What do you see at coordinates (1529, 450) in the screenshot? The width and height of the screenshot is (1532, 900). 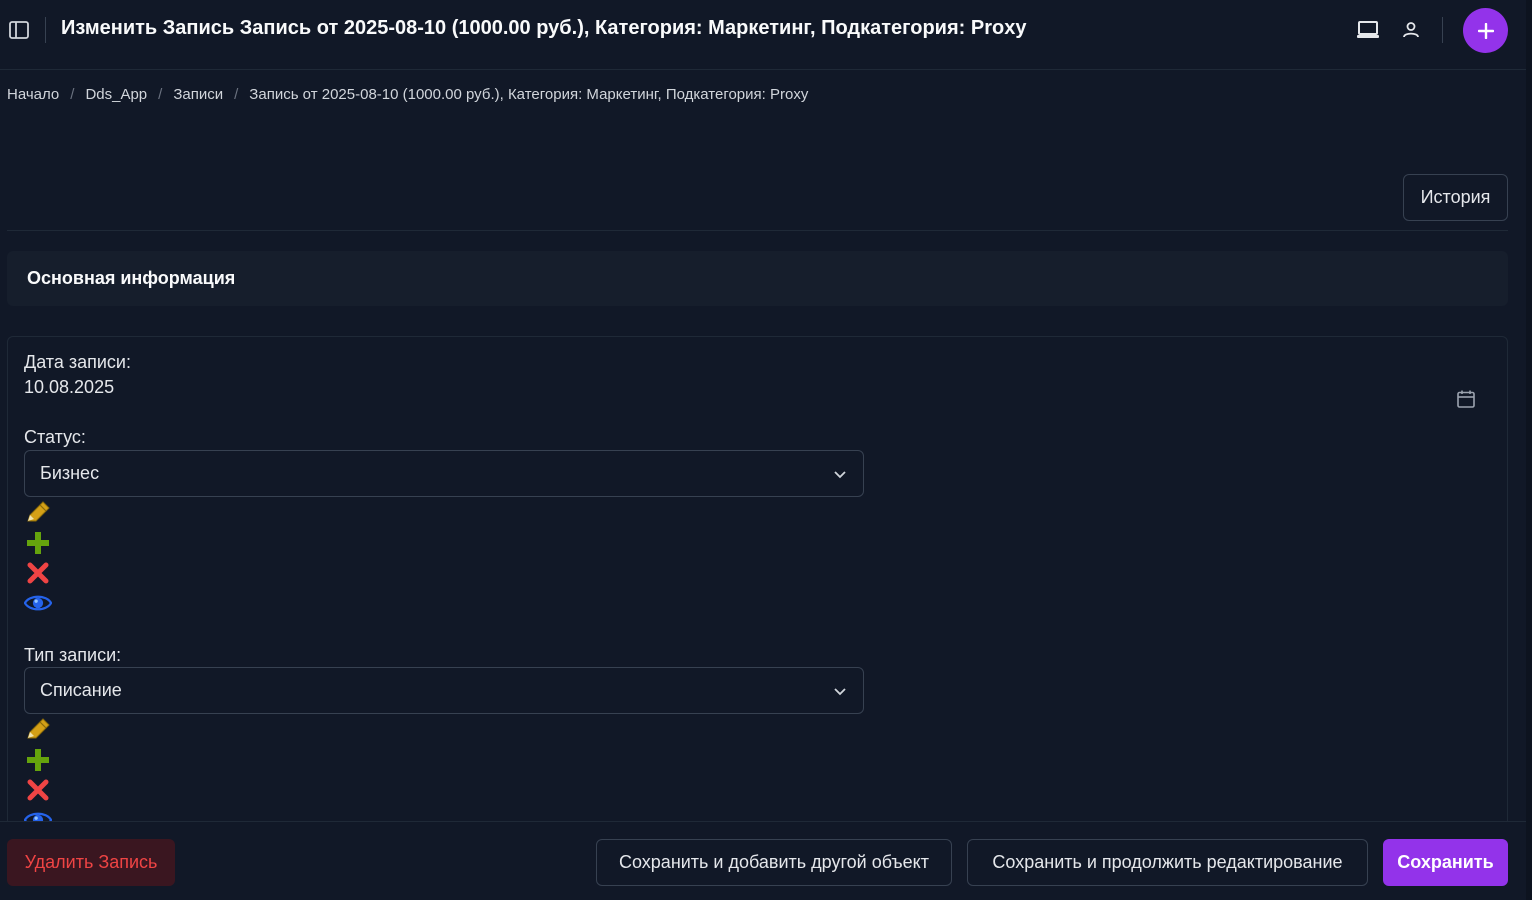 I see `scrollbar` at bounding box center [1529, 450].